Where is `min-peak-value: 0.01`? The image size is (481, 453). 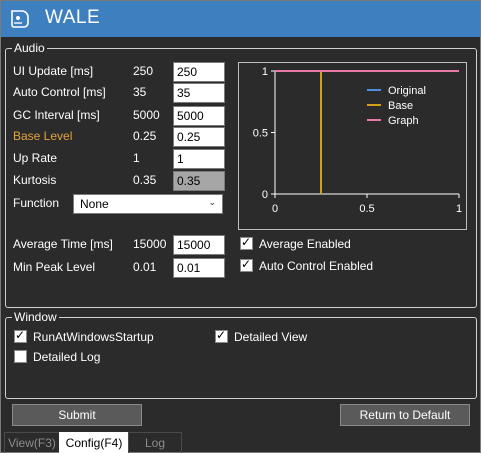
min-peak-value: 0.01 is located at coordinates (145, 267).